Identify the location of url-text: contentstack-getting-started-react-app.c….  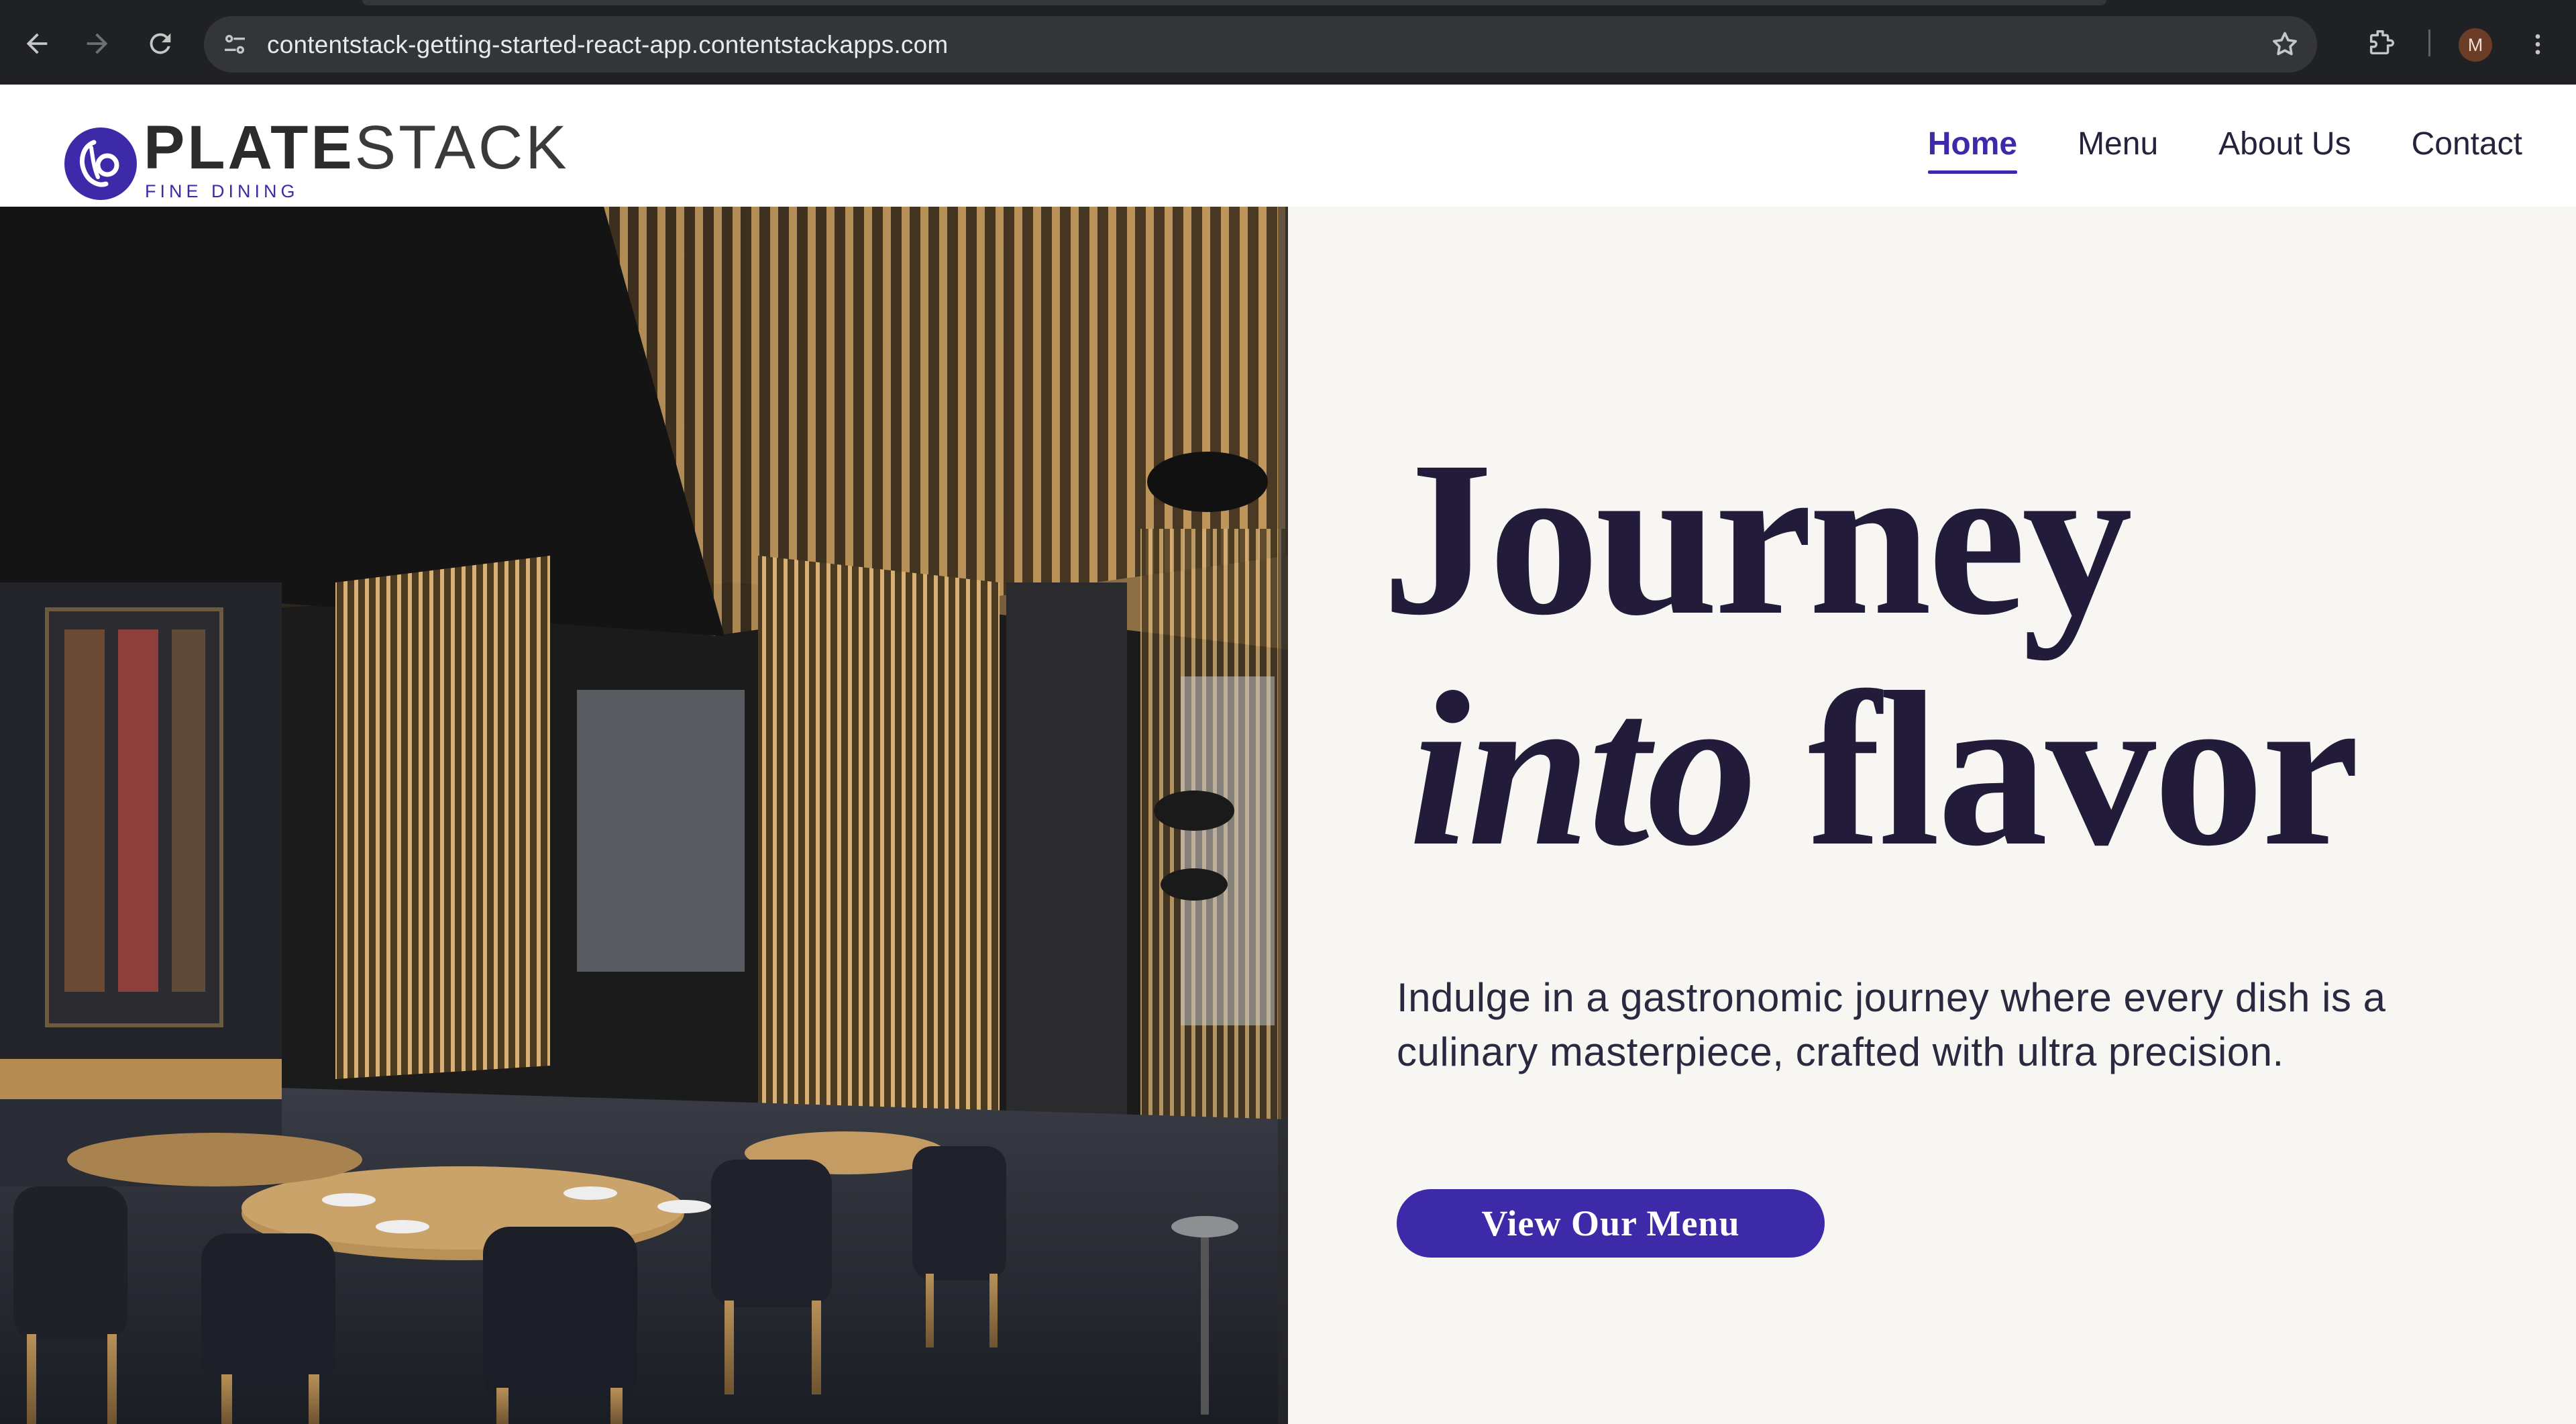
(607, 45).